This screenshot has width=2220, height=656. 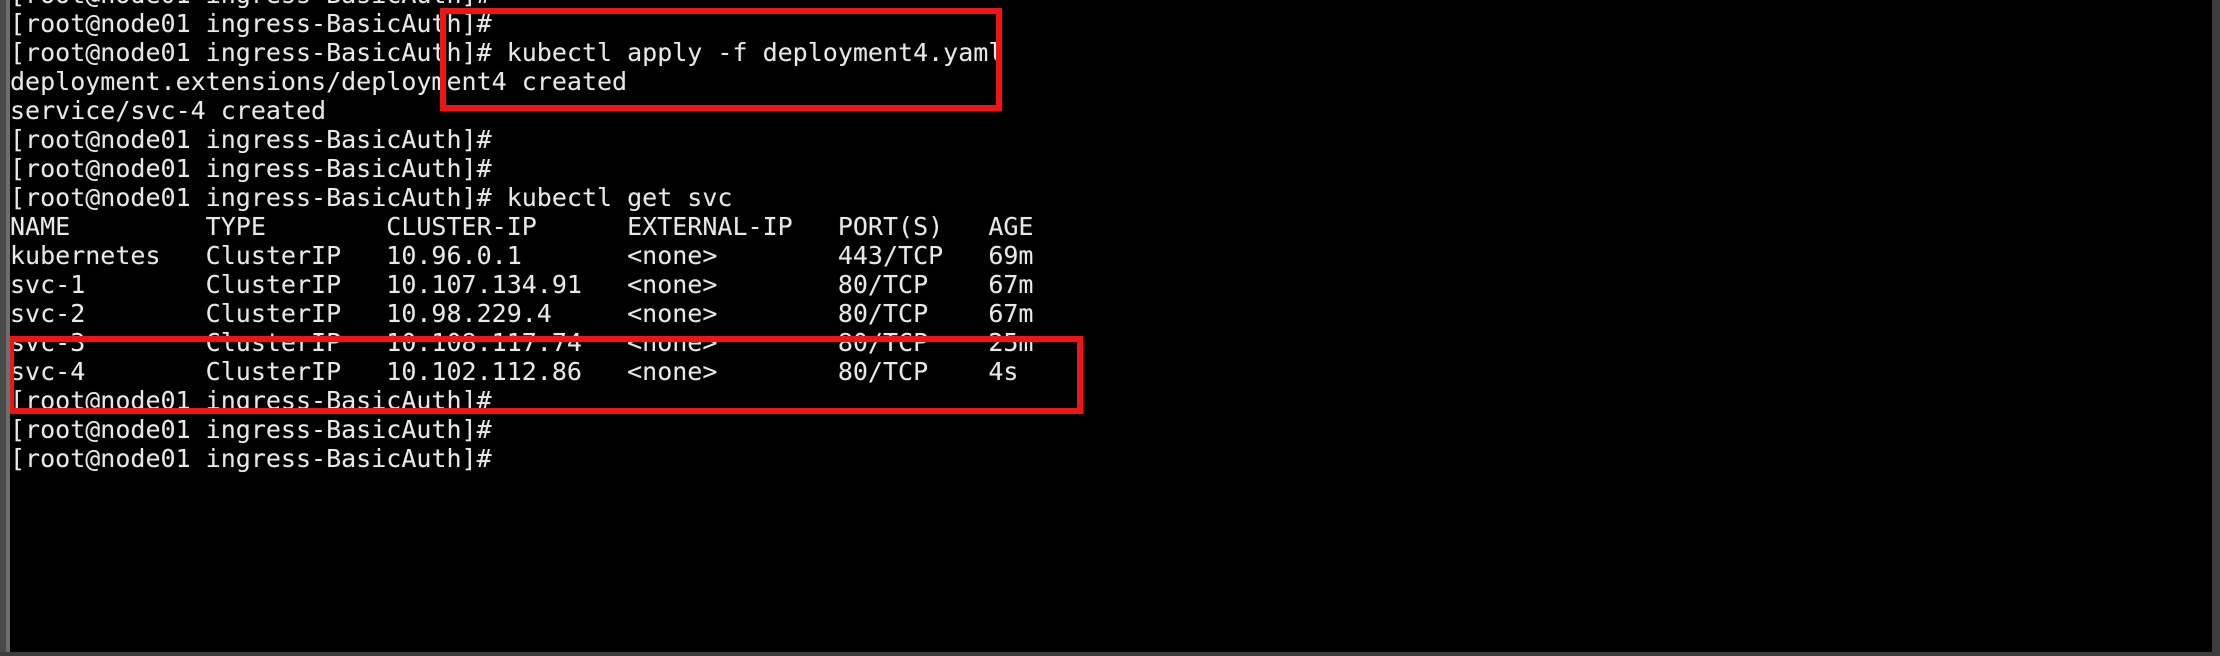 I want to click on terminal-line-active-prompt: [root@node01 ingress-BasicAuth]#, so click(x=1110, y=458).